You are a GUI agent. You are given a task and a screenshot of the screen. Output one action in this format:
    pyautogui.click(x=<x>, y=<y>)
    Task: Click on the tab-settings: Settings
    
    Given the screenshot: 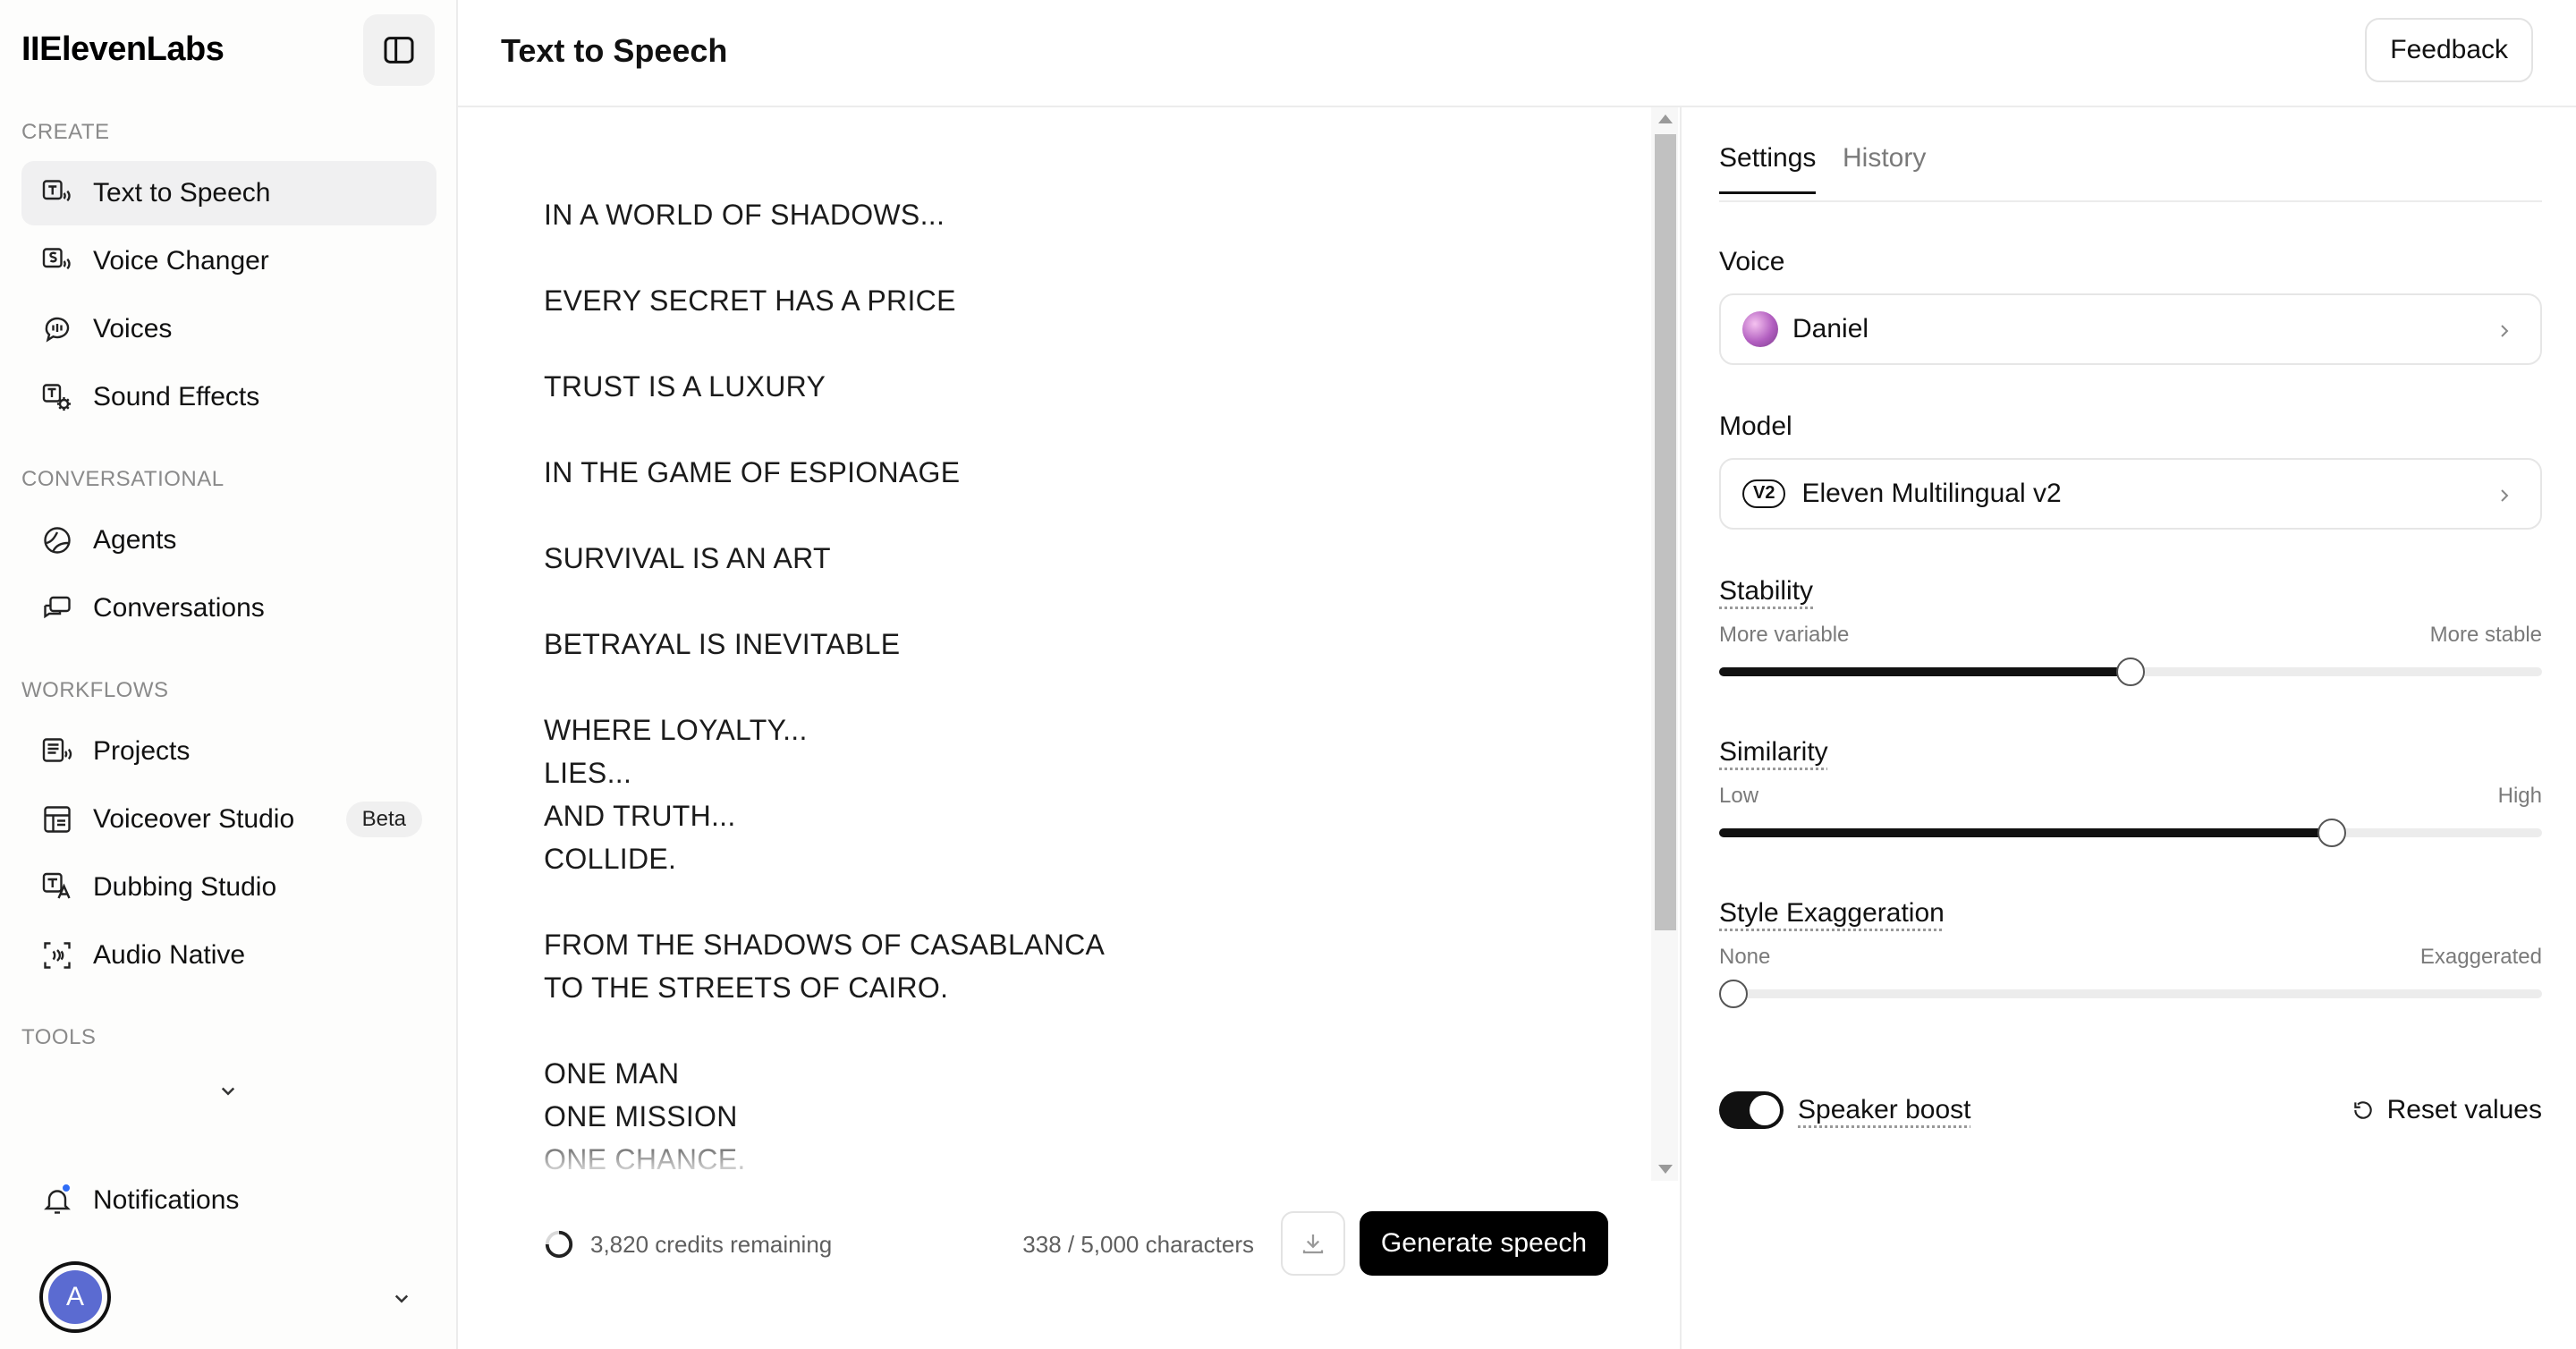 What is the action you would take?
    pyautogui.click(x=1768, y=168)
    